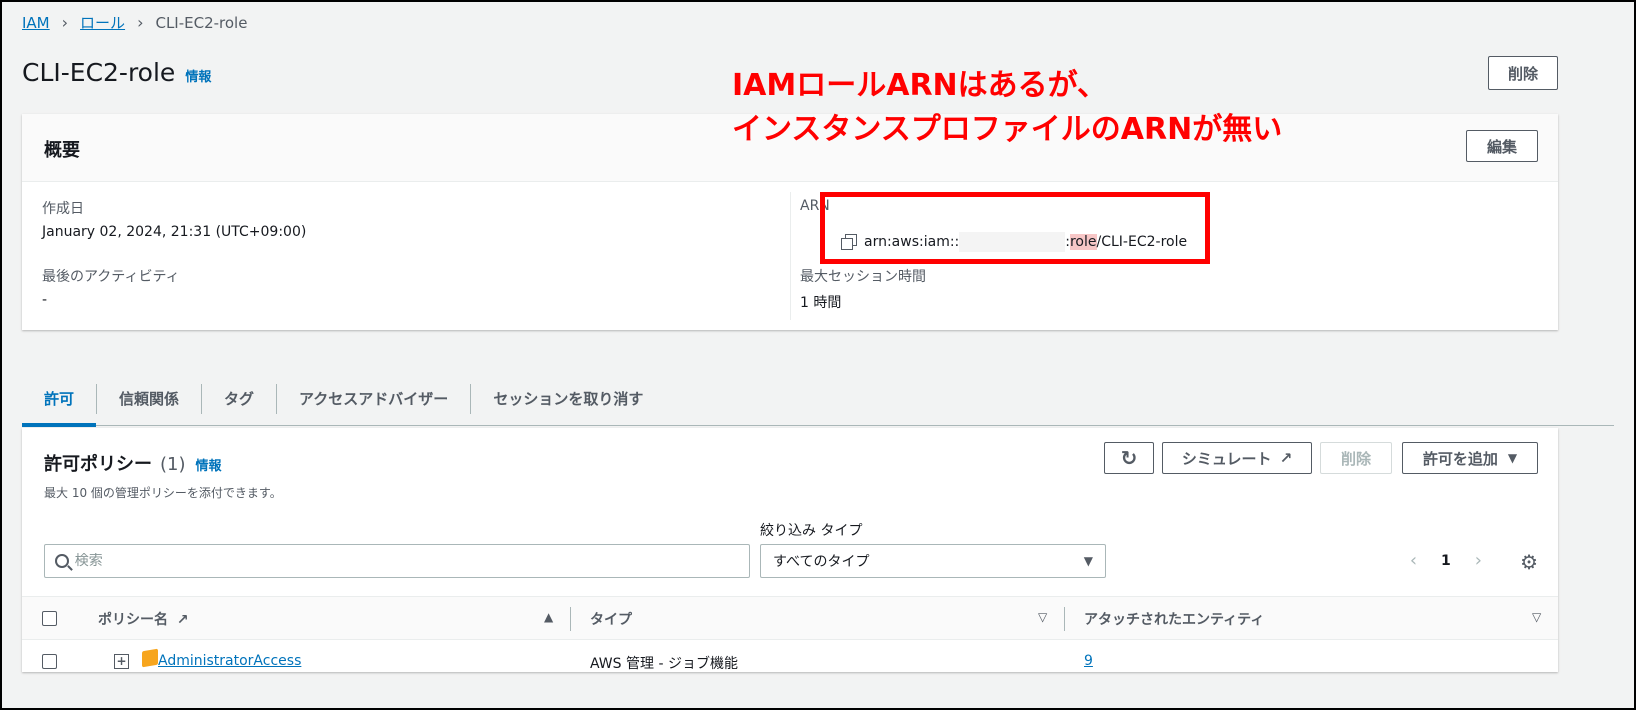  I want to click on breadcrumb-iam: IAM, so click(36, 23).